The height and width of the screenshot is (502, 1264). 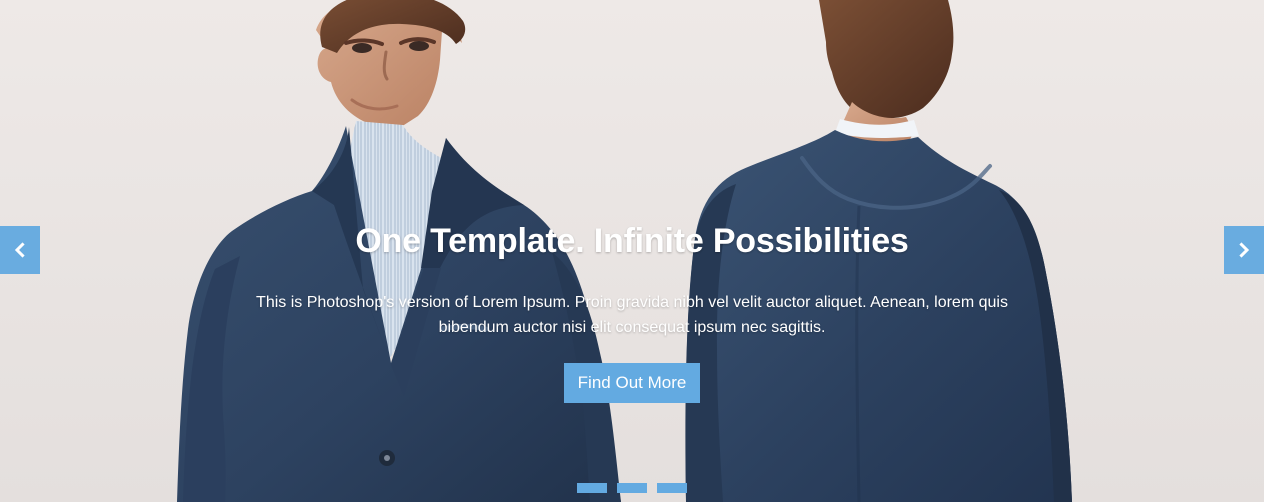 I want to click on slide-indicators, so click(x=632, y=488).